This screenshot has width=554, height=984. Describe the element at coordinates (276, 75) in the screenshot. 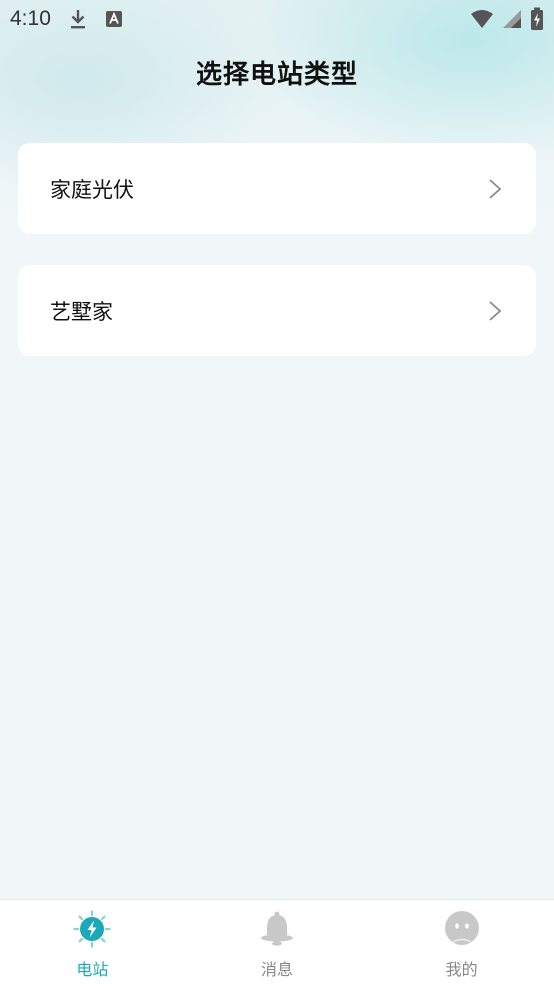

I see `page-title: 选择电站类型` at that location.